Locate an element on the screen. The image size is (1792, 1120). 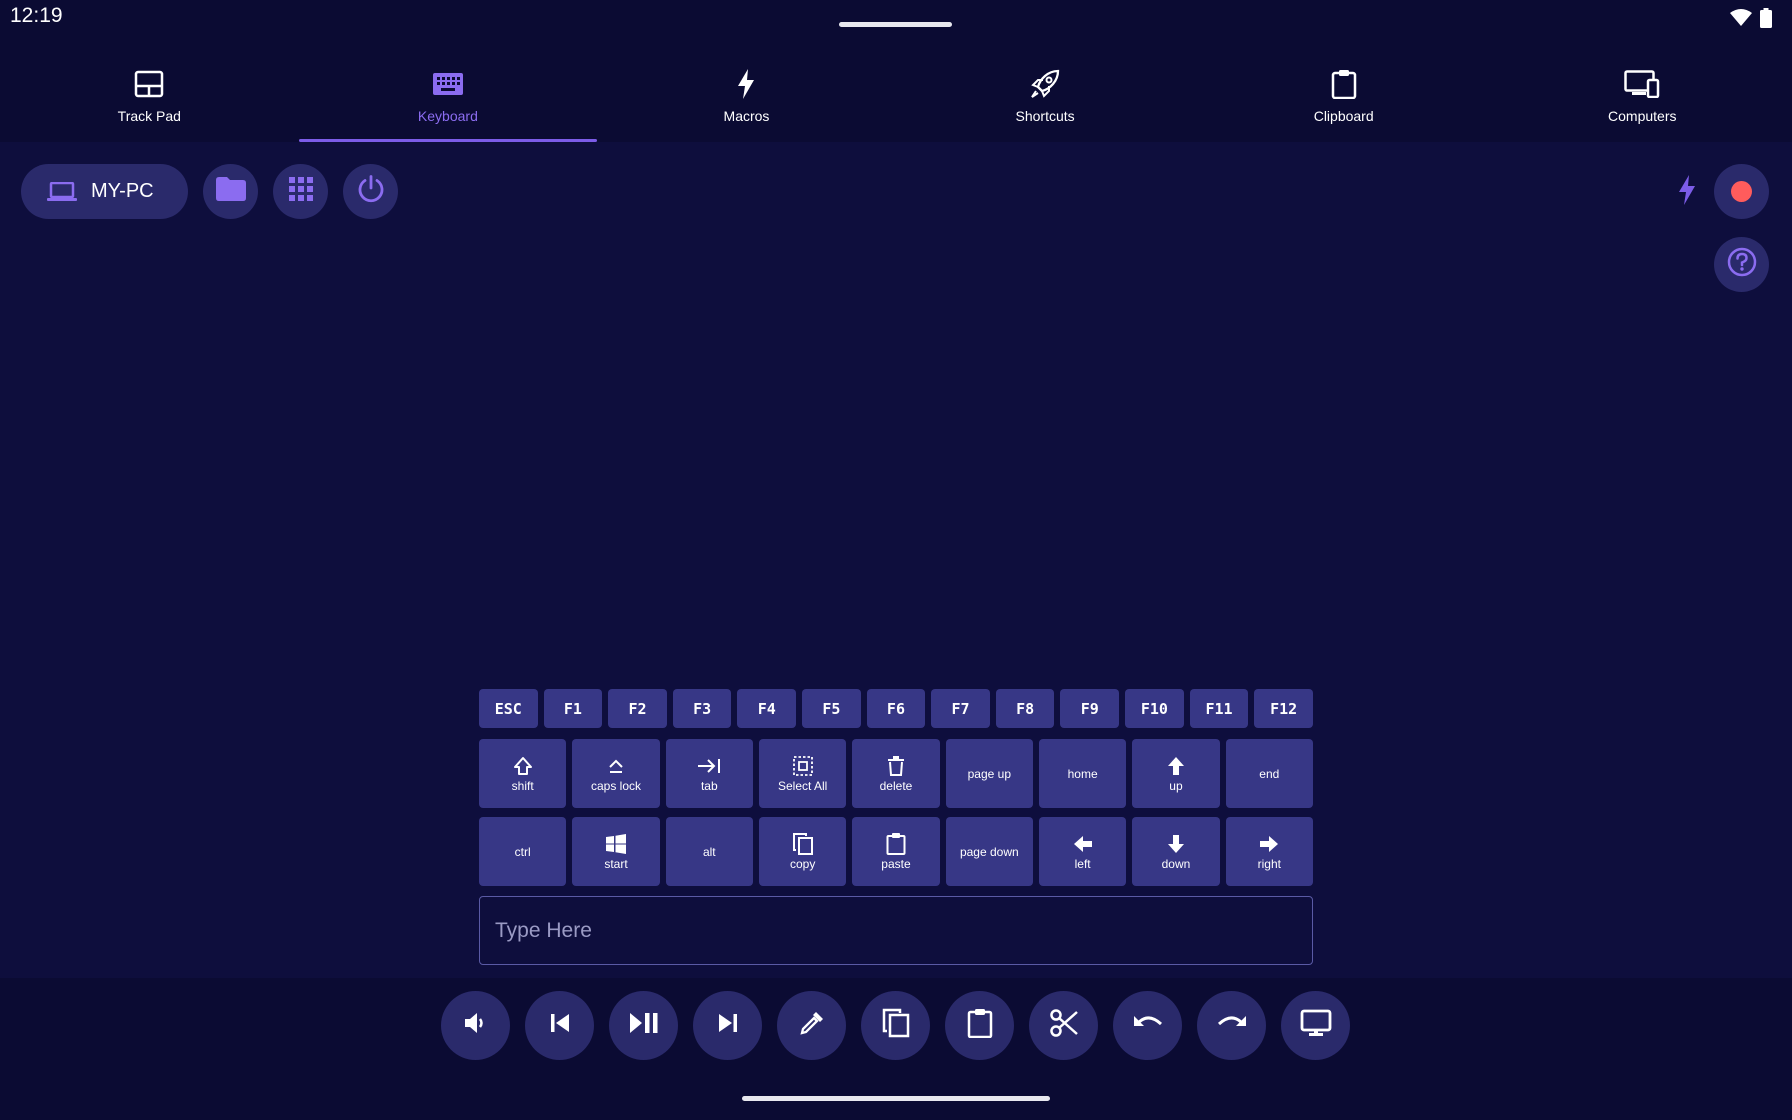
tab-track-pad: Track Pad is located at coordinates (149, 91).